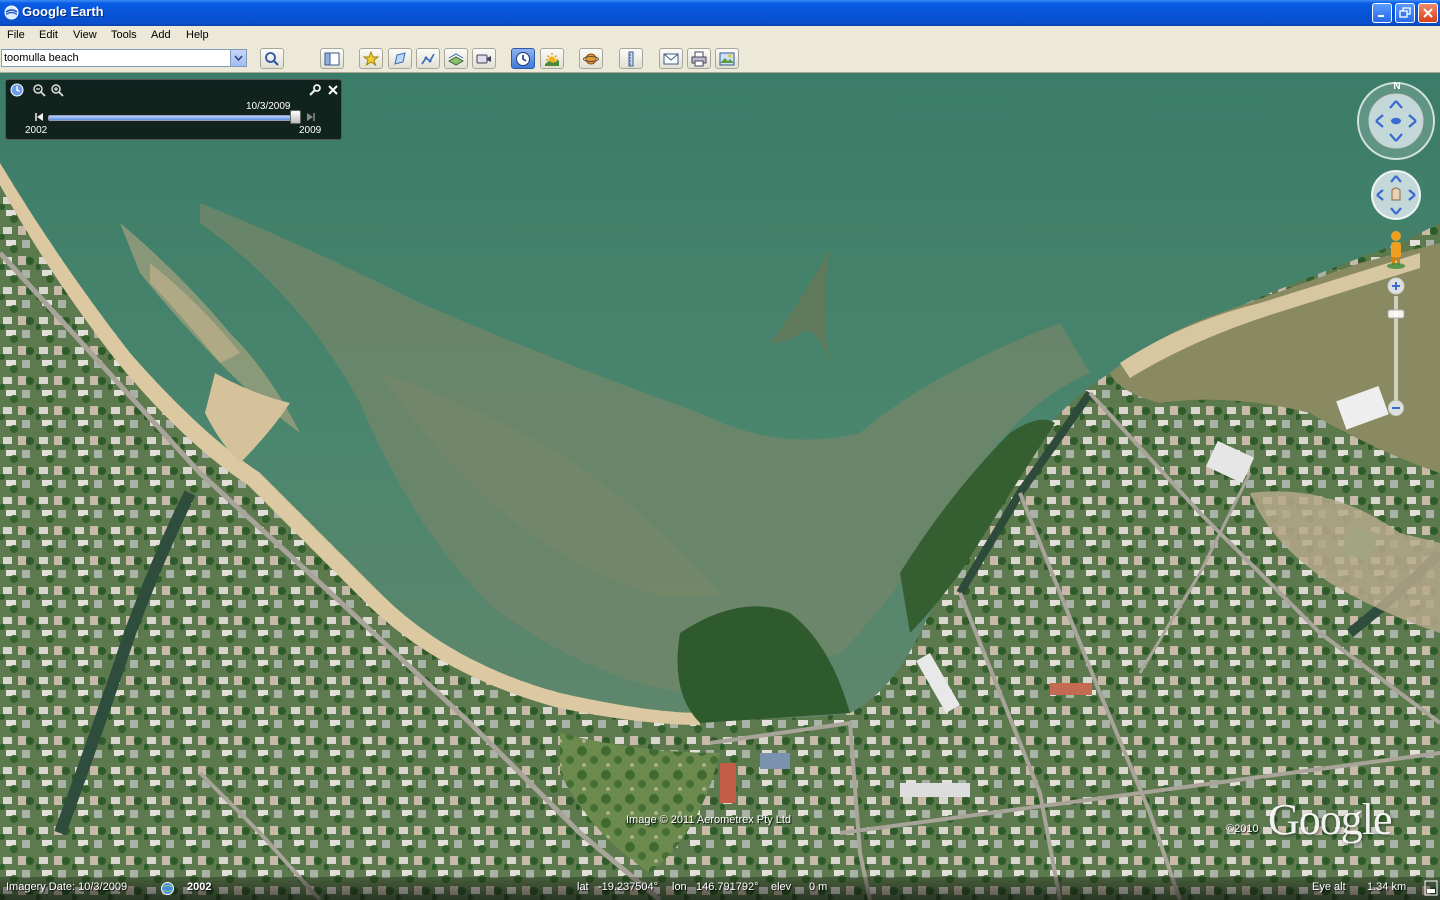 This screenshot has height=900, width=1440. What do you see at coordinates (1396, 408) in the screenshot?
I see `zoom-out-button` at bounding box center [1396, 408].